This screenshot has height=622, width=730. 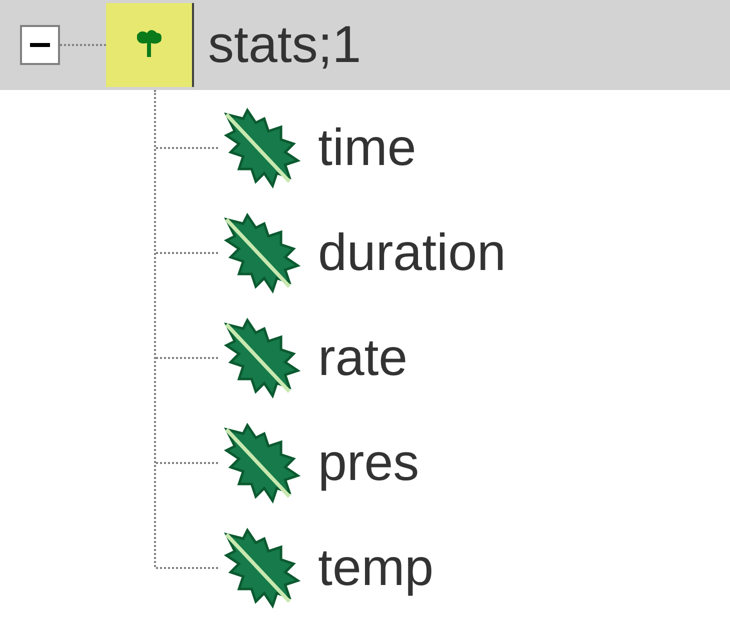 I want to click on collapse-toggle, so click(x=40, y=45).